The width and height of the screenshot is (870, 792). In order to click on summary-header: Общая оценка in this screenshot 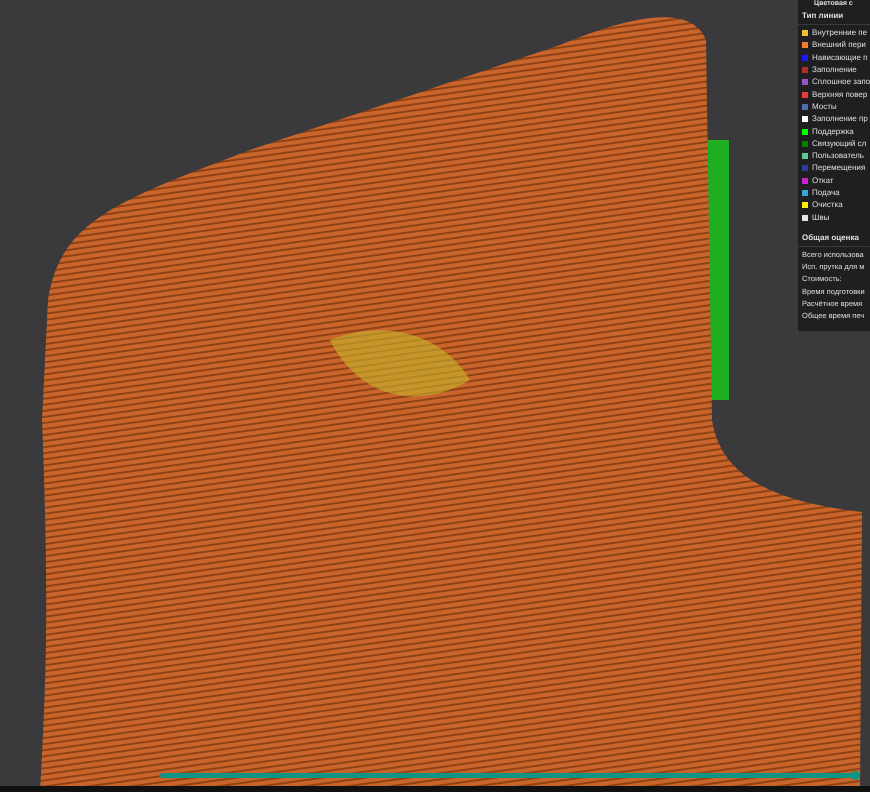, I will do `click(830, 238)`.